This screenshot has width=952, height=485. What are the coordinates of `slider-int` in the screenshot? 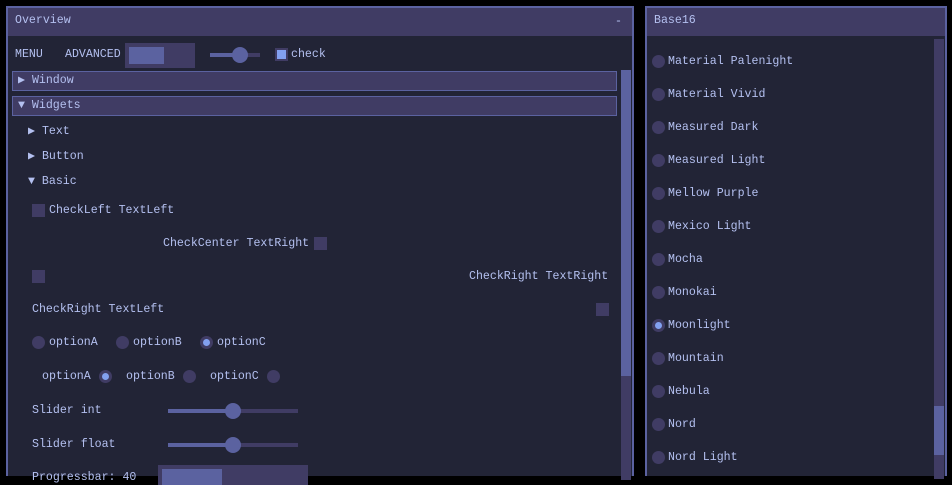 It's located at (233, 411).